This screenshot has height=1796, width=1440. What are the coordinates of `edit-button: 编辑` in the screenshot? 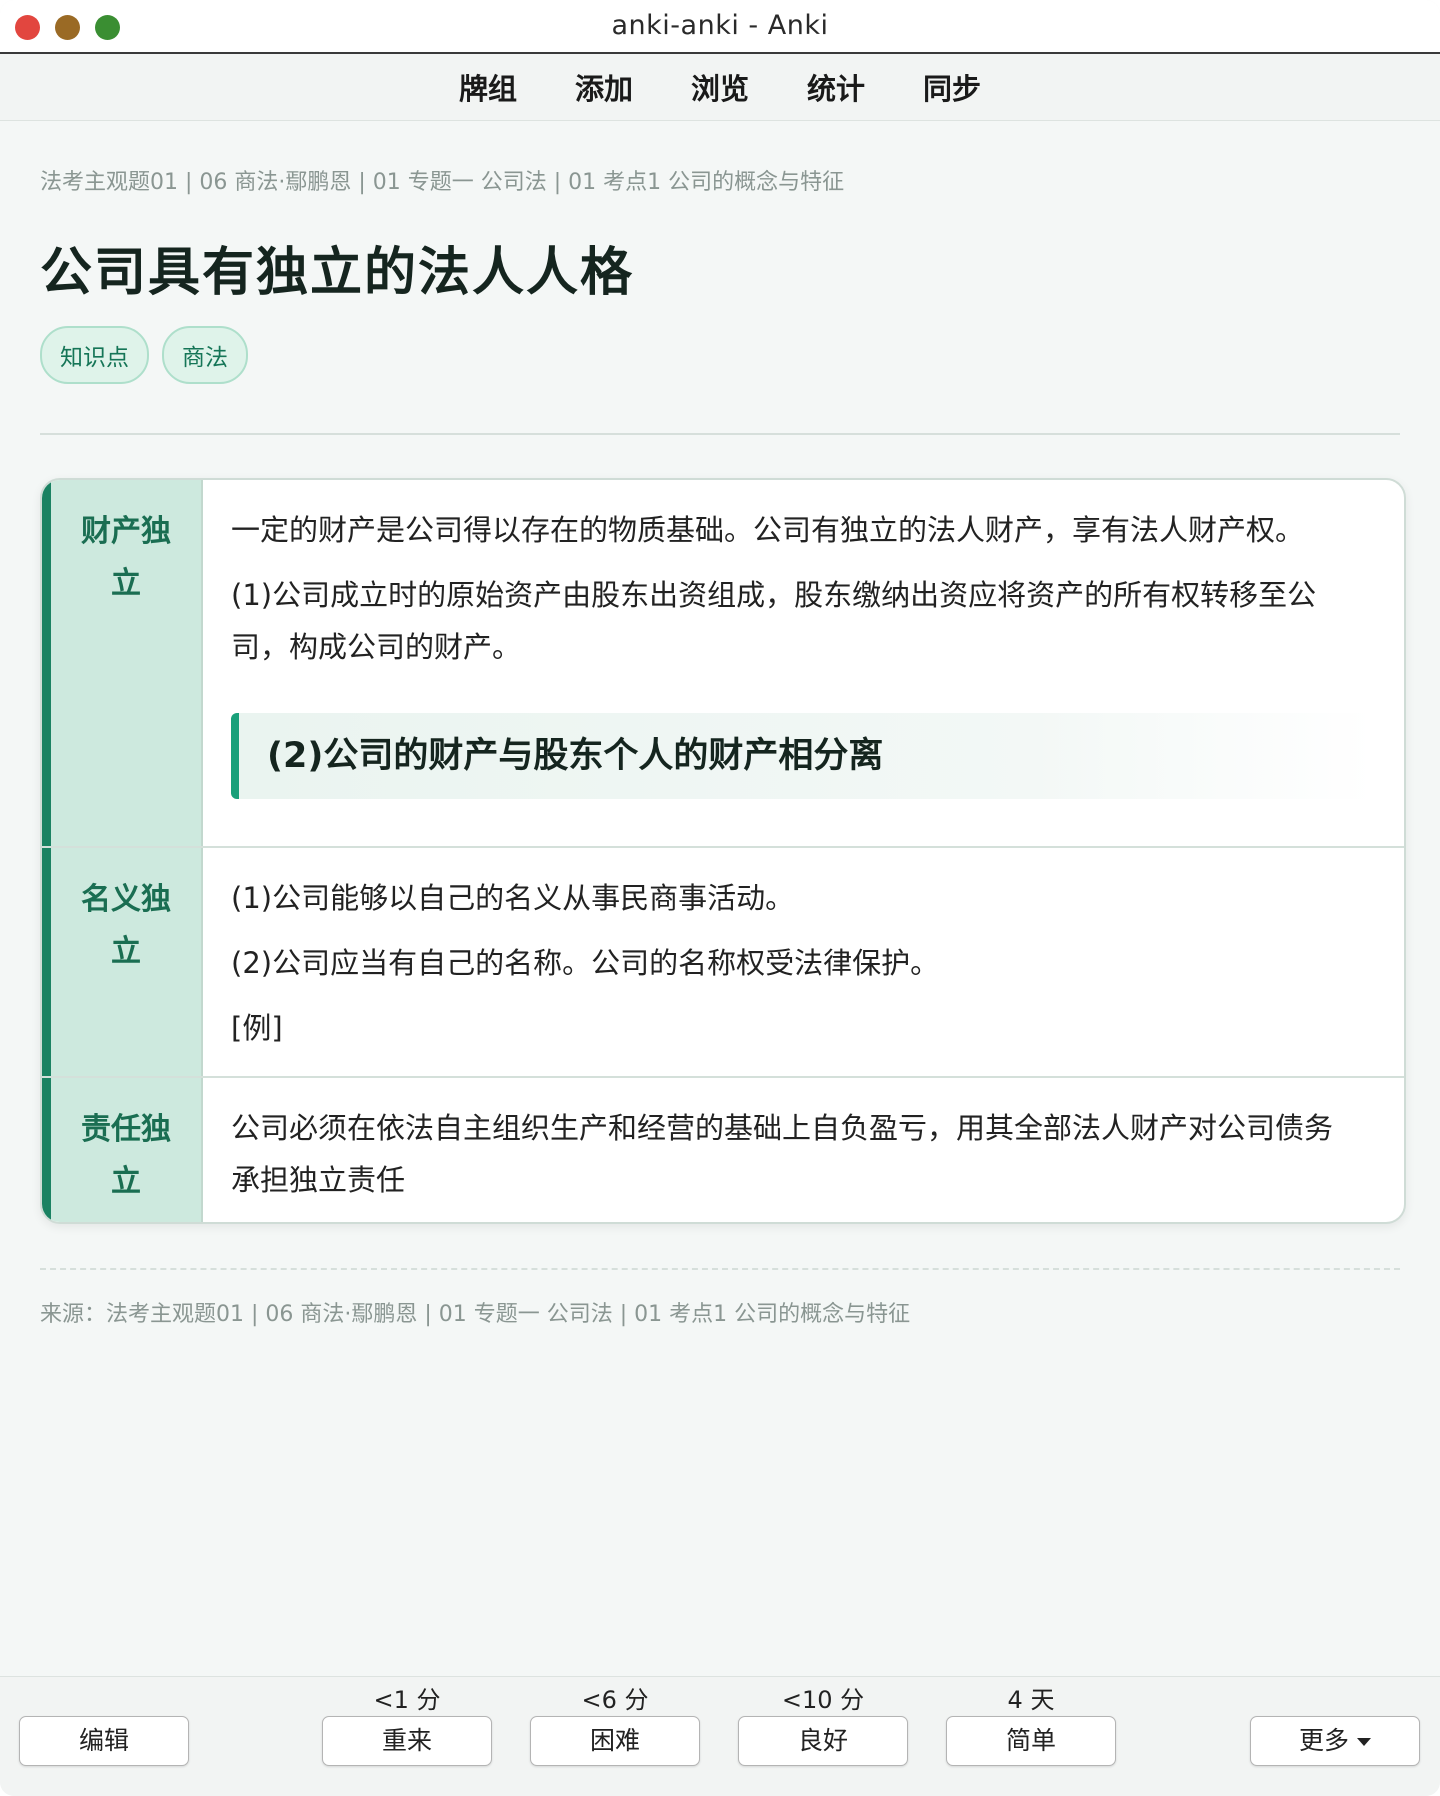 It's located at (104, 1741).